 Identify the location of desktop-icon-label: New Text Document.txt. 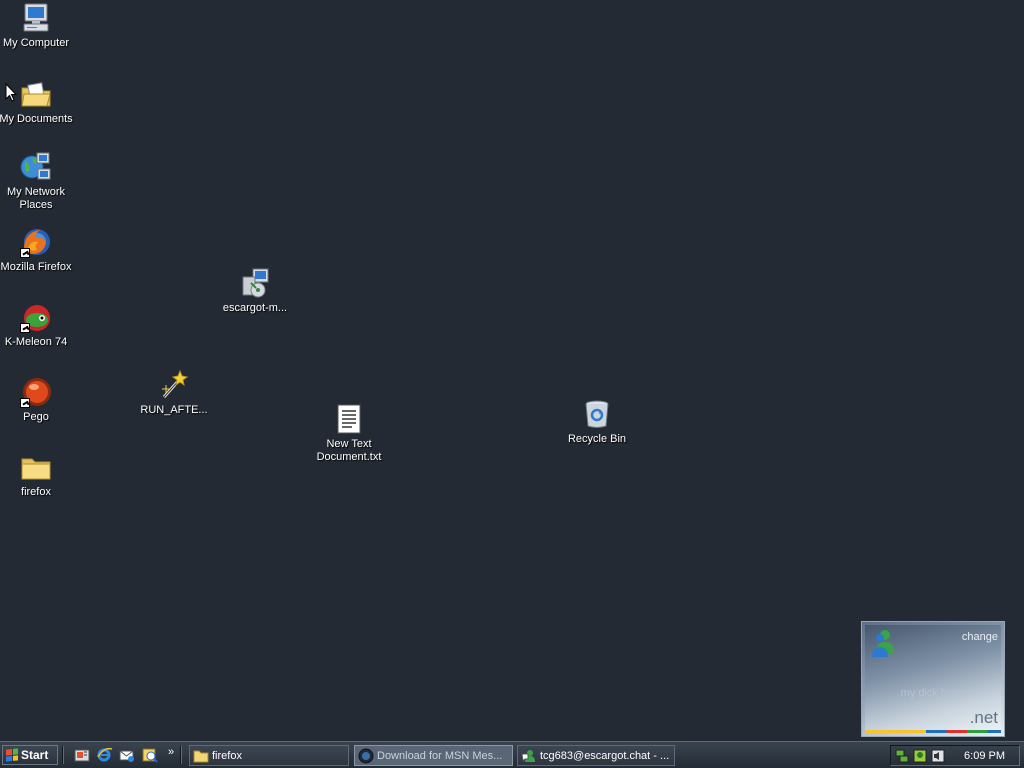
(349, 450).